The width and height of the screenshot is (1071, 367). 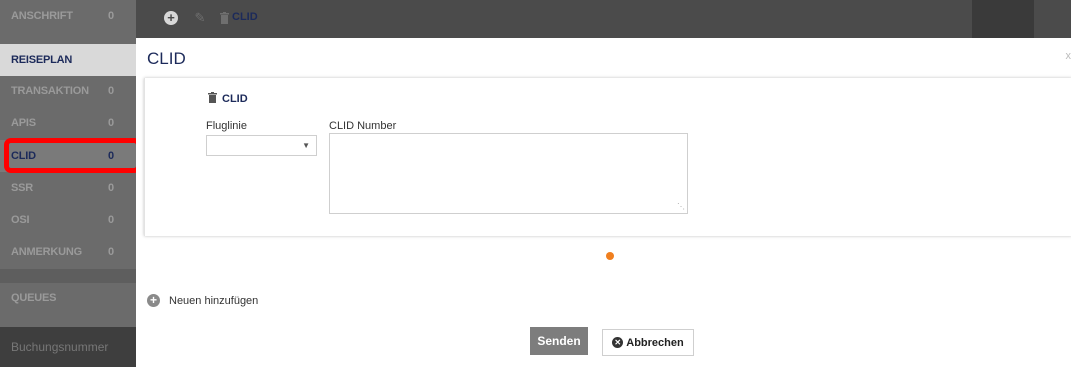 I want to click on sidebar-item-label: REISEPLAN, so click(x=42, y=60).